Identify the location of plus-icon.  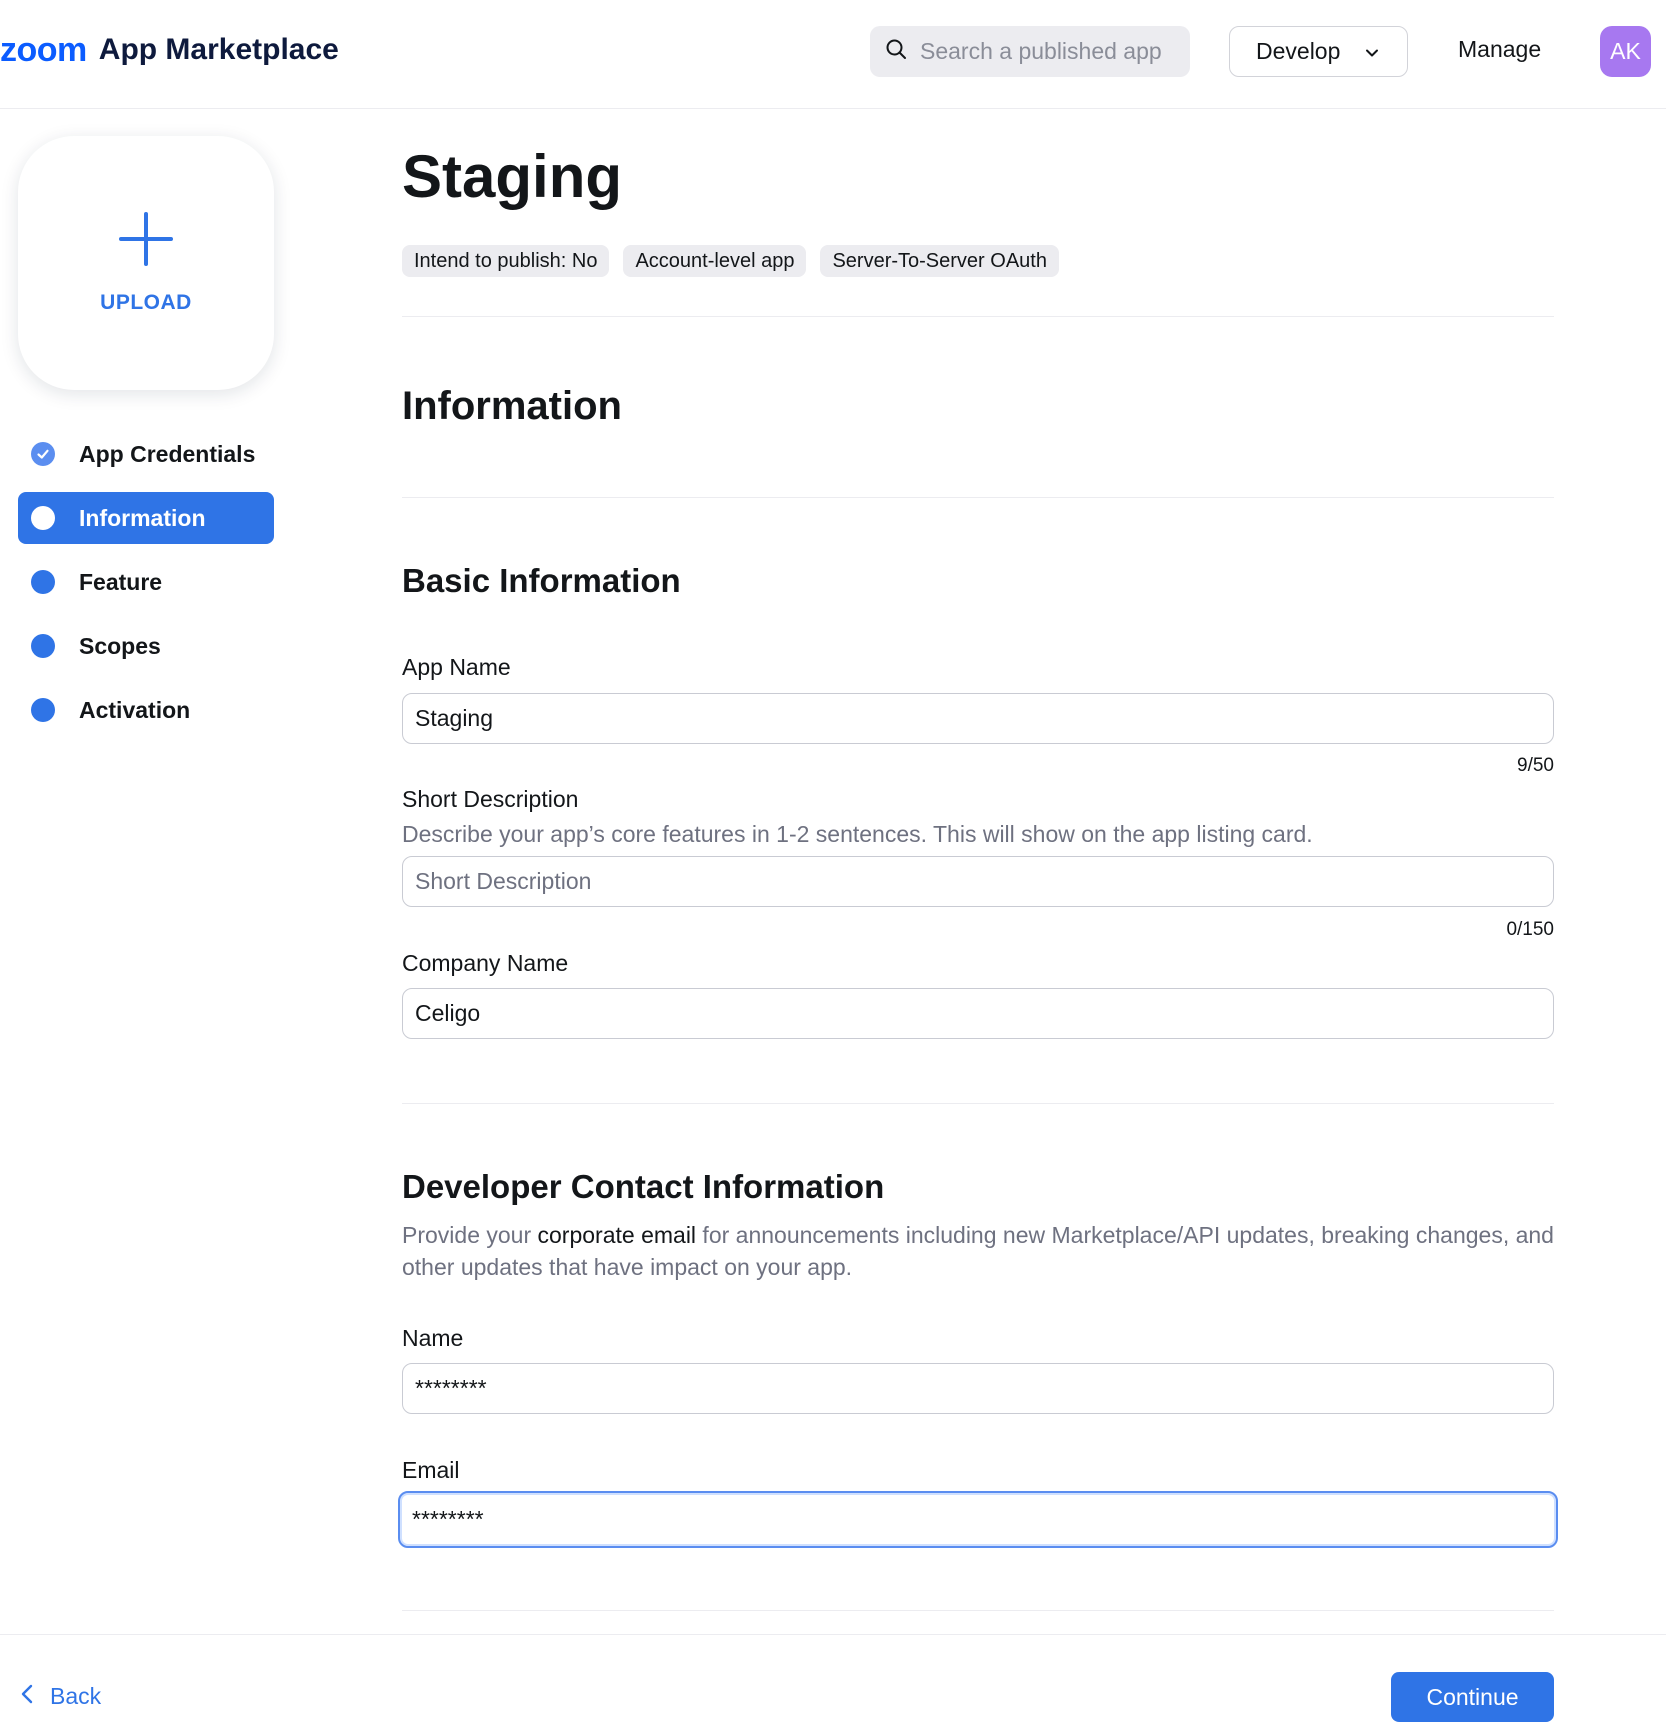
(146, 241).